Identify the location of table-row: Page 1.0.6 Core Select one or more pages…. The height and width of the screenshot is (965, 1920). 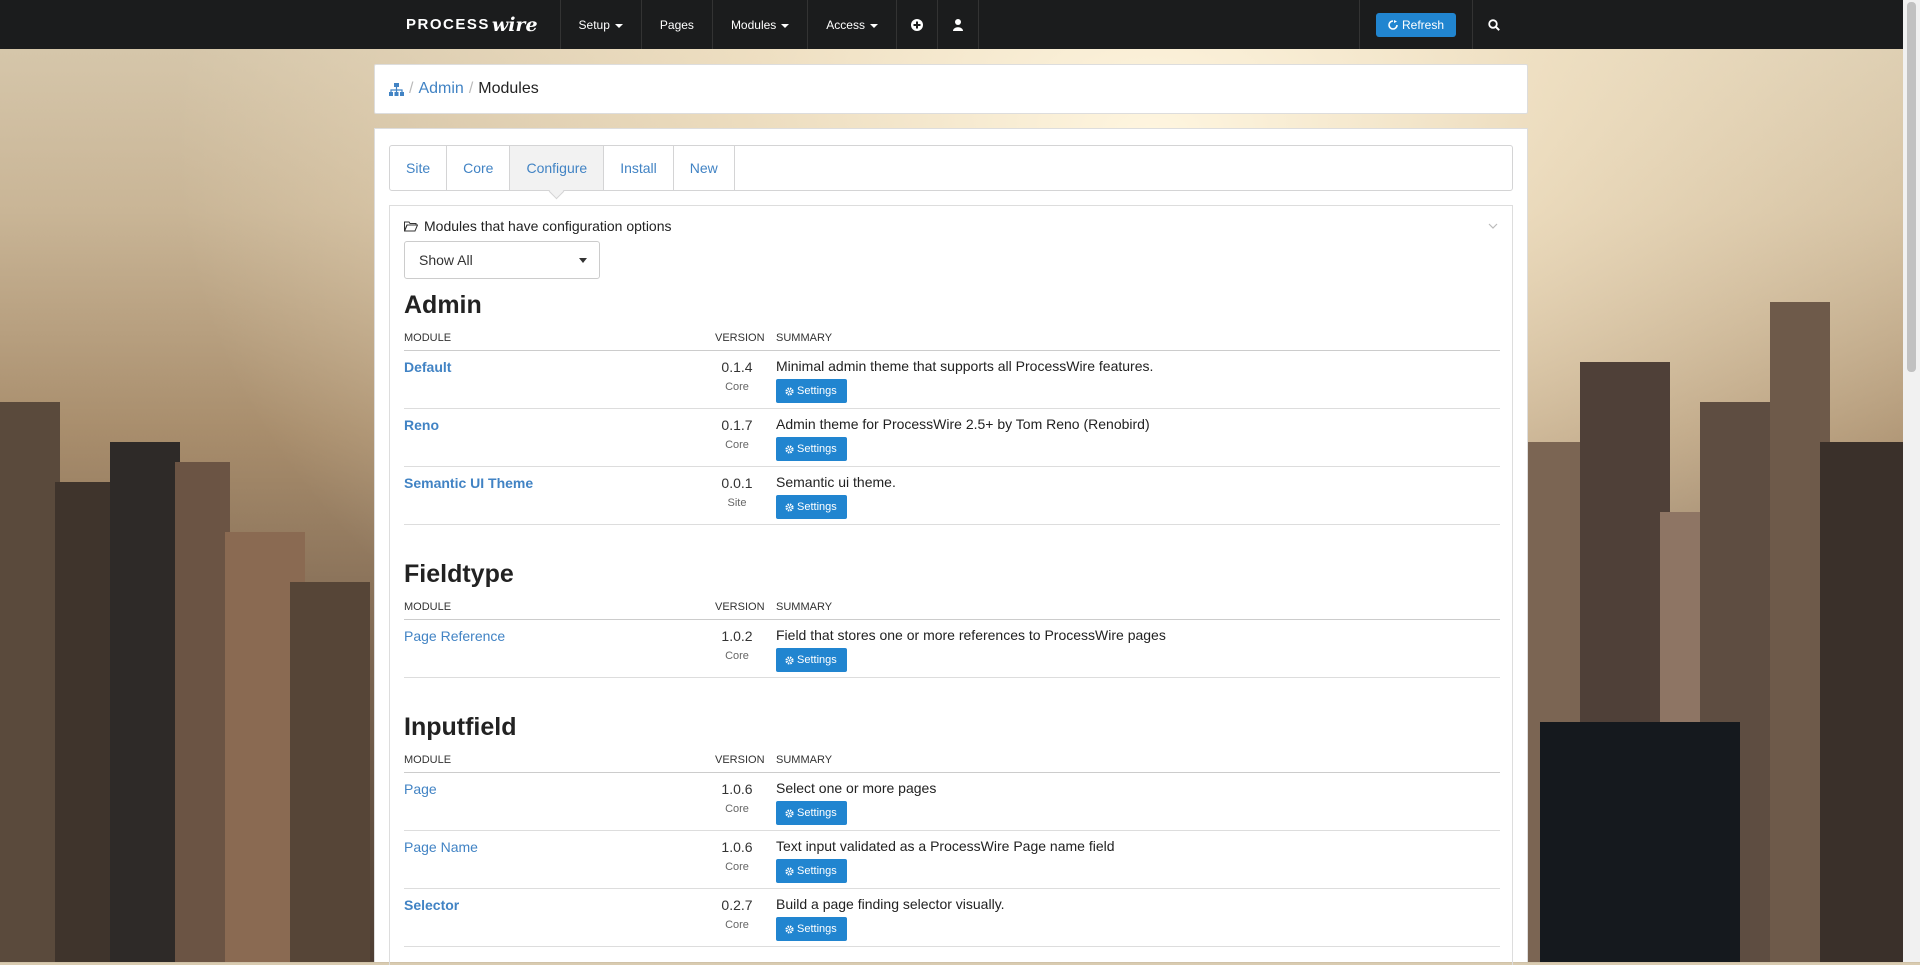
(952, 802).